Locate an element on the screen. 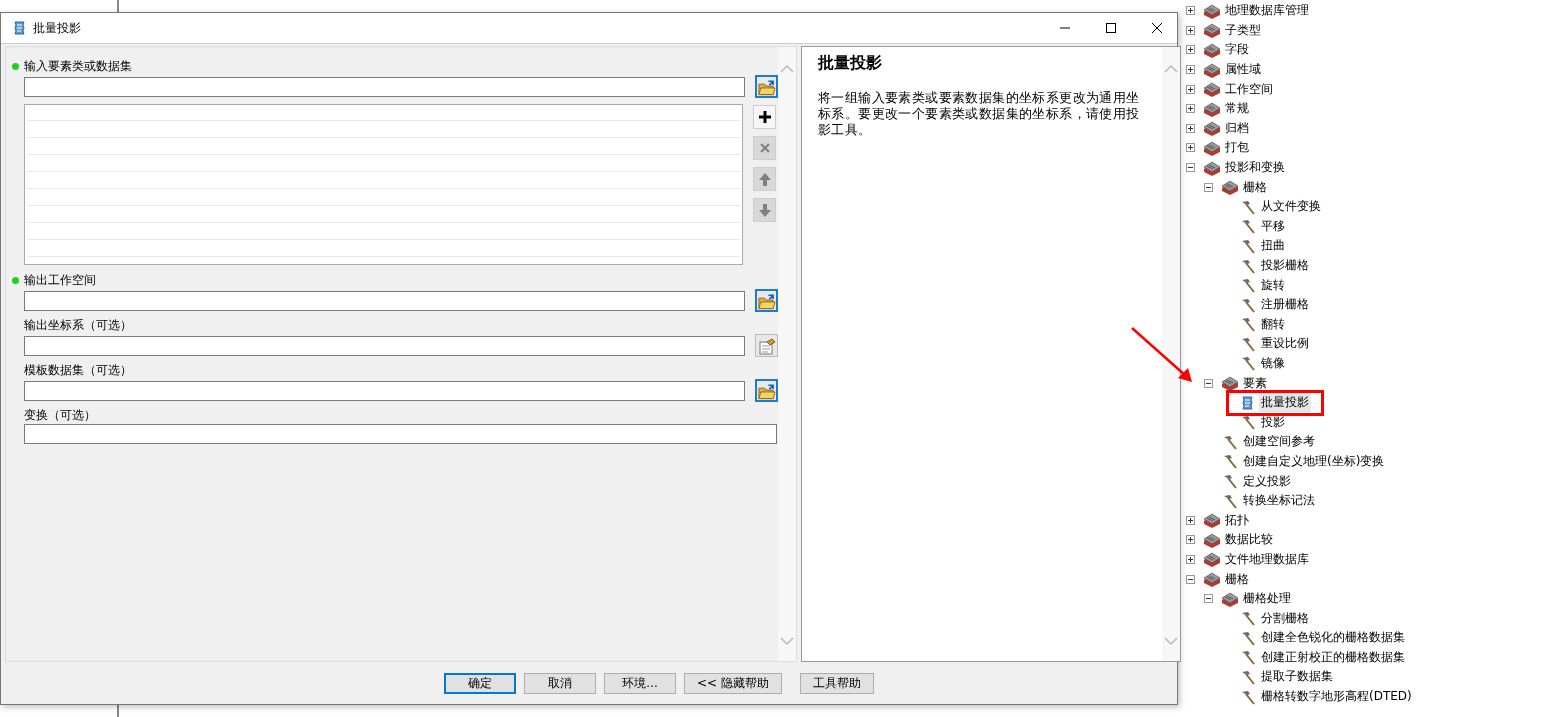 The width and height of the screenshot is (1565, 717). tree-item: 归档 is located at coordinates (1237, 128).